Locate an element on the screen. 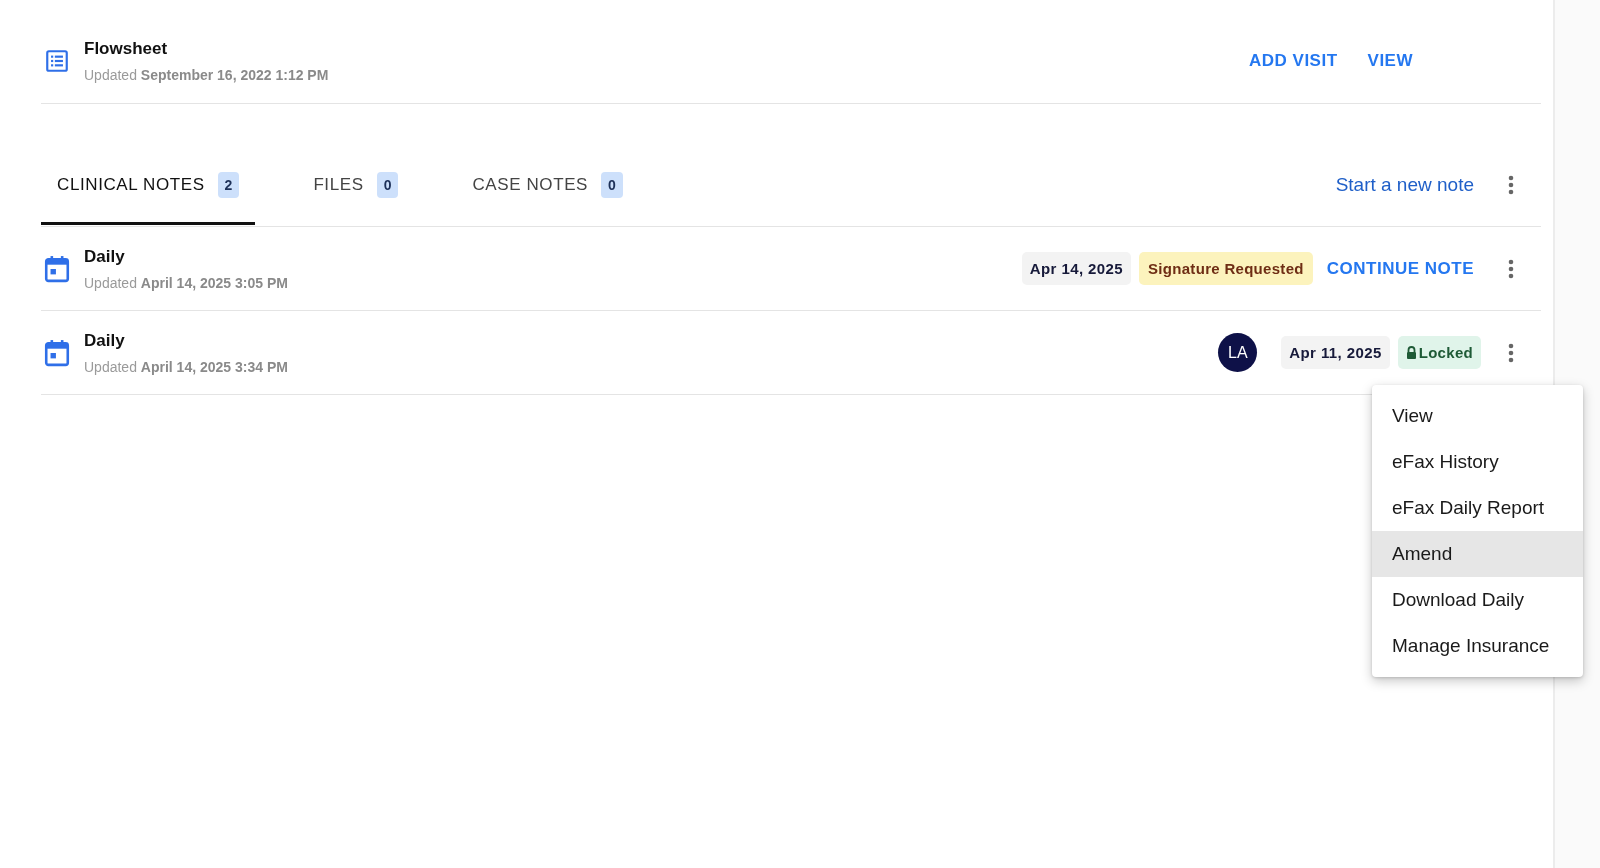 The width and height of the screenshot is (1600, 868). menu-item: Amend is located at coordinates (1477, 554).